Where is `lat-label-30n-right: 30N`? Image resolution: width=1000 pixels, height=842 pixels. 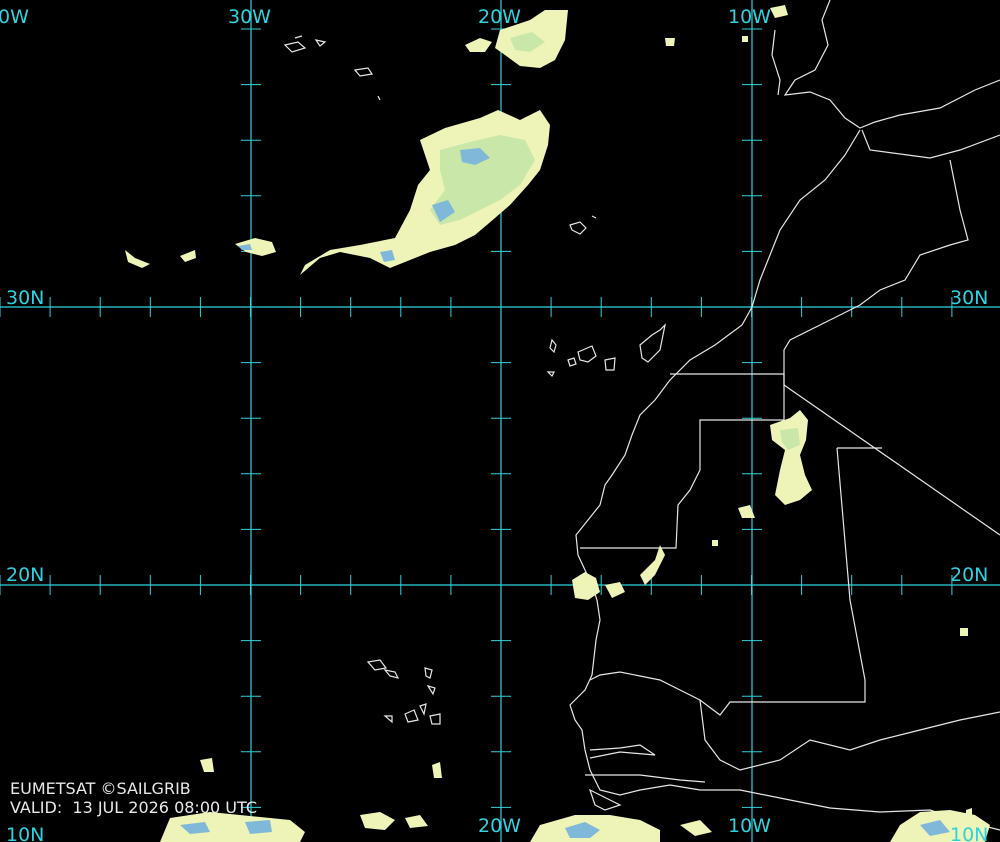
lat-label-30n-right: 30N is located at coordinates (969, 298).